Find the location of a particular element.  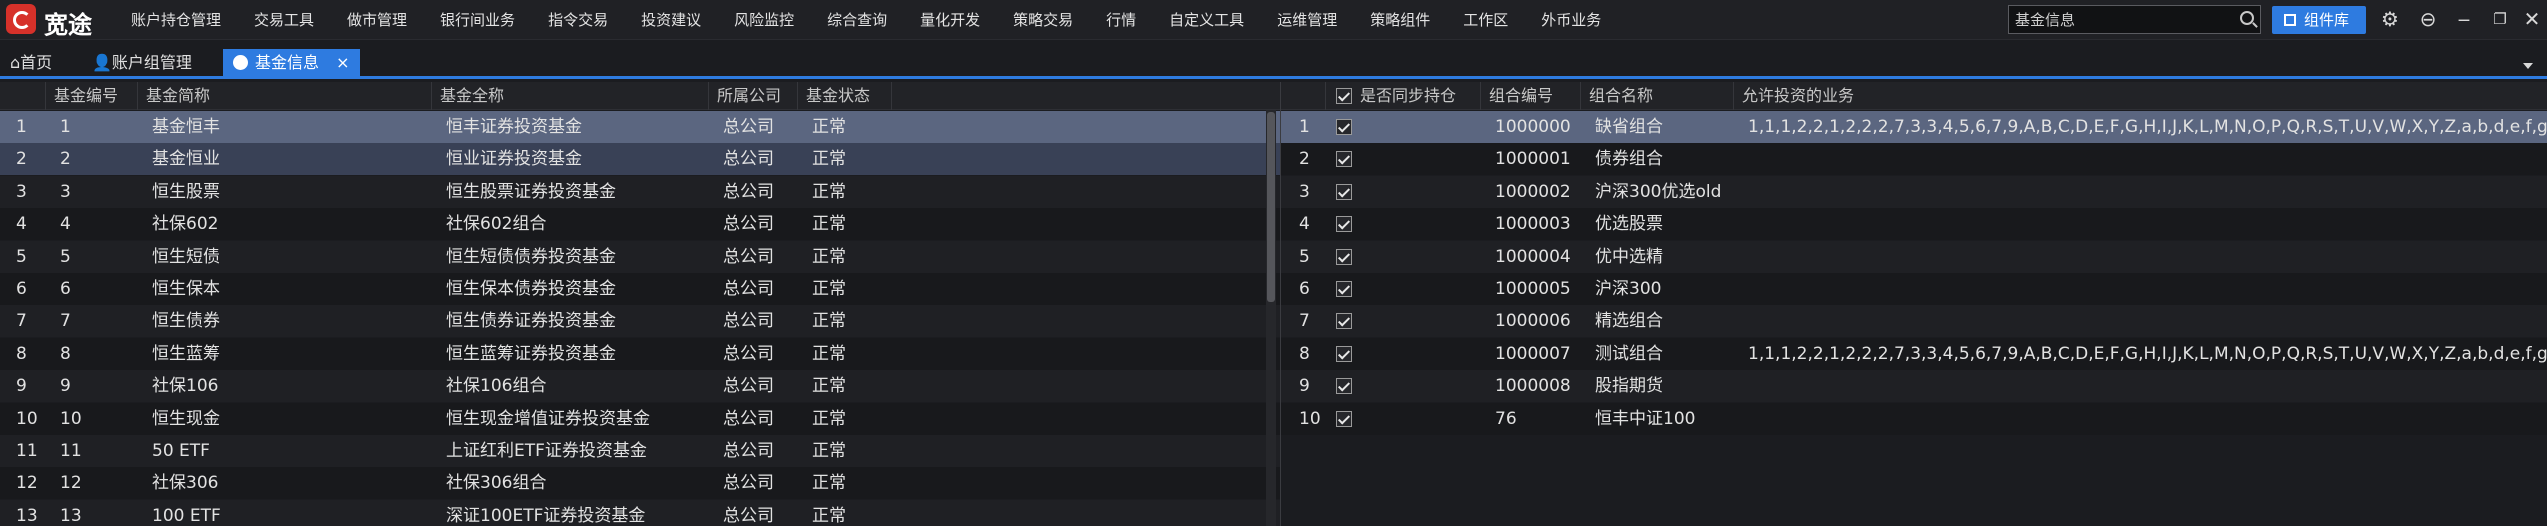

menu-item: 策略组件 is located at coordinates (1400, 20).